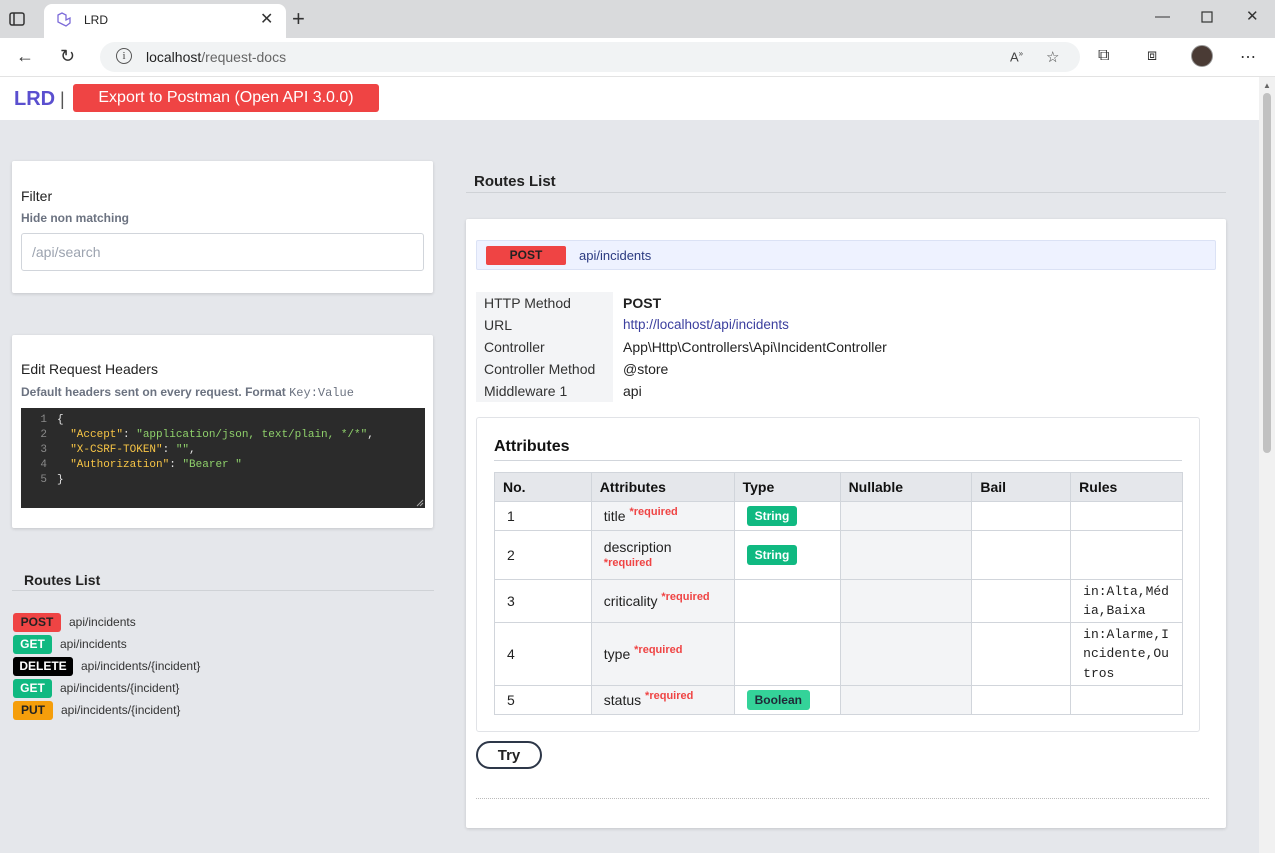 This screenshot has width=1275, height=853. What do you see at coordinates (1267, 465) in the screenshot?
I see `page-scrollbar: ▲` at bounding box center [1267, 465].